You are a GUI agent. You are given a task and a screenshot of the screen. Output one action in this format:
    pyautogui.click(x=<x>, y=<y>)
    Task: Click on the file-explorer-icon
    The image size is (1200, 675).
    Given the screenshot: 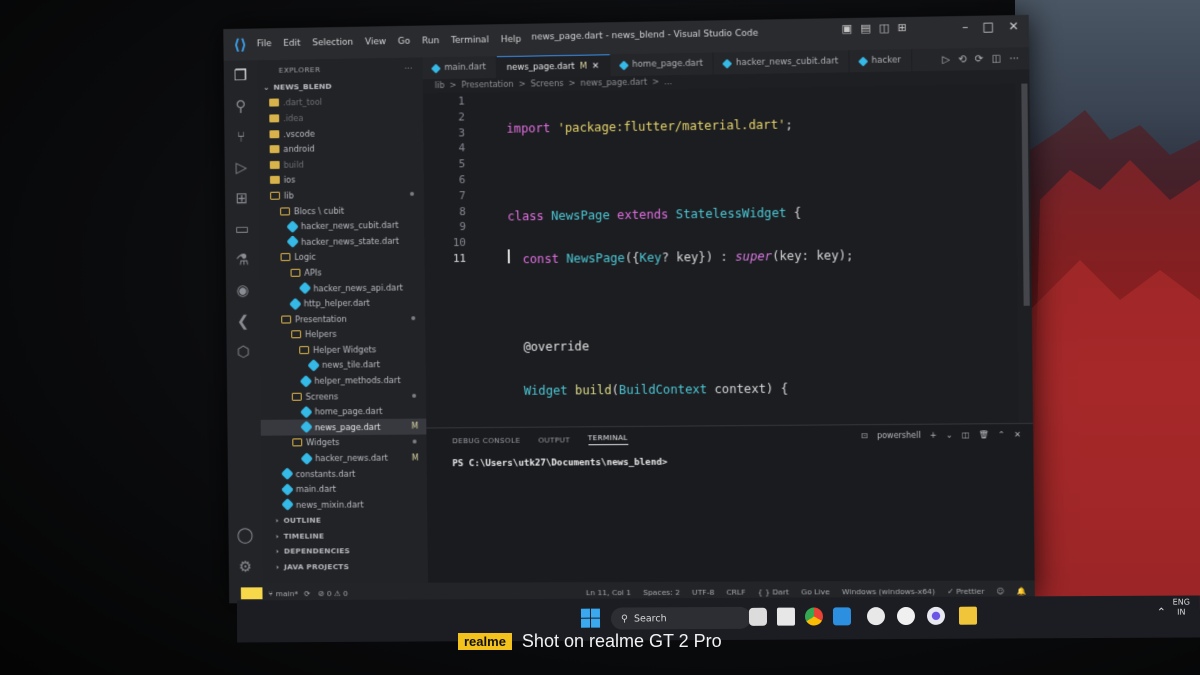 What is the action you would take?
    pyautogui.click(x=786, y=616)
    